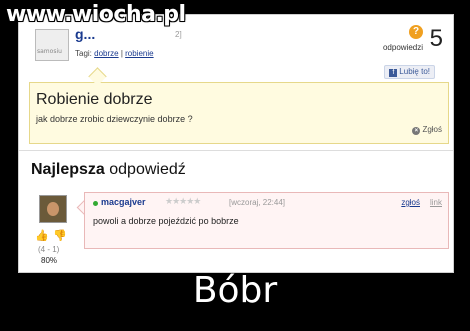 The image size is (470, 331). Describe the element at coordinates (236, 150) in the screenshot. I see `divider` at that location.